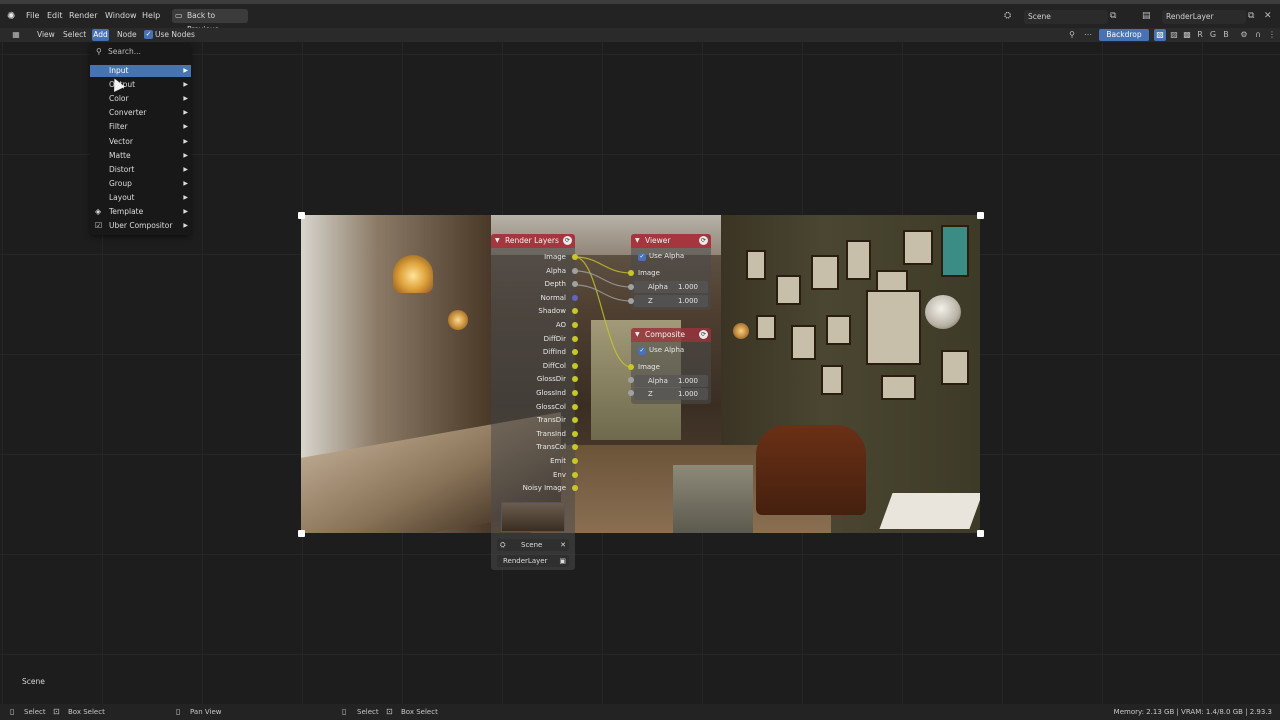 The image size is (1280, 720). What do you see at coordinates (642, 257) in the screenshot?
I see `viewer-use-alpha-checkbox: ✓` at bounding box center [642, 257].